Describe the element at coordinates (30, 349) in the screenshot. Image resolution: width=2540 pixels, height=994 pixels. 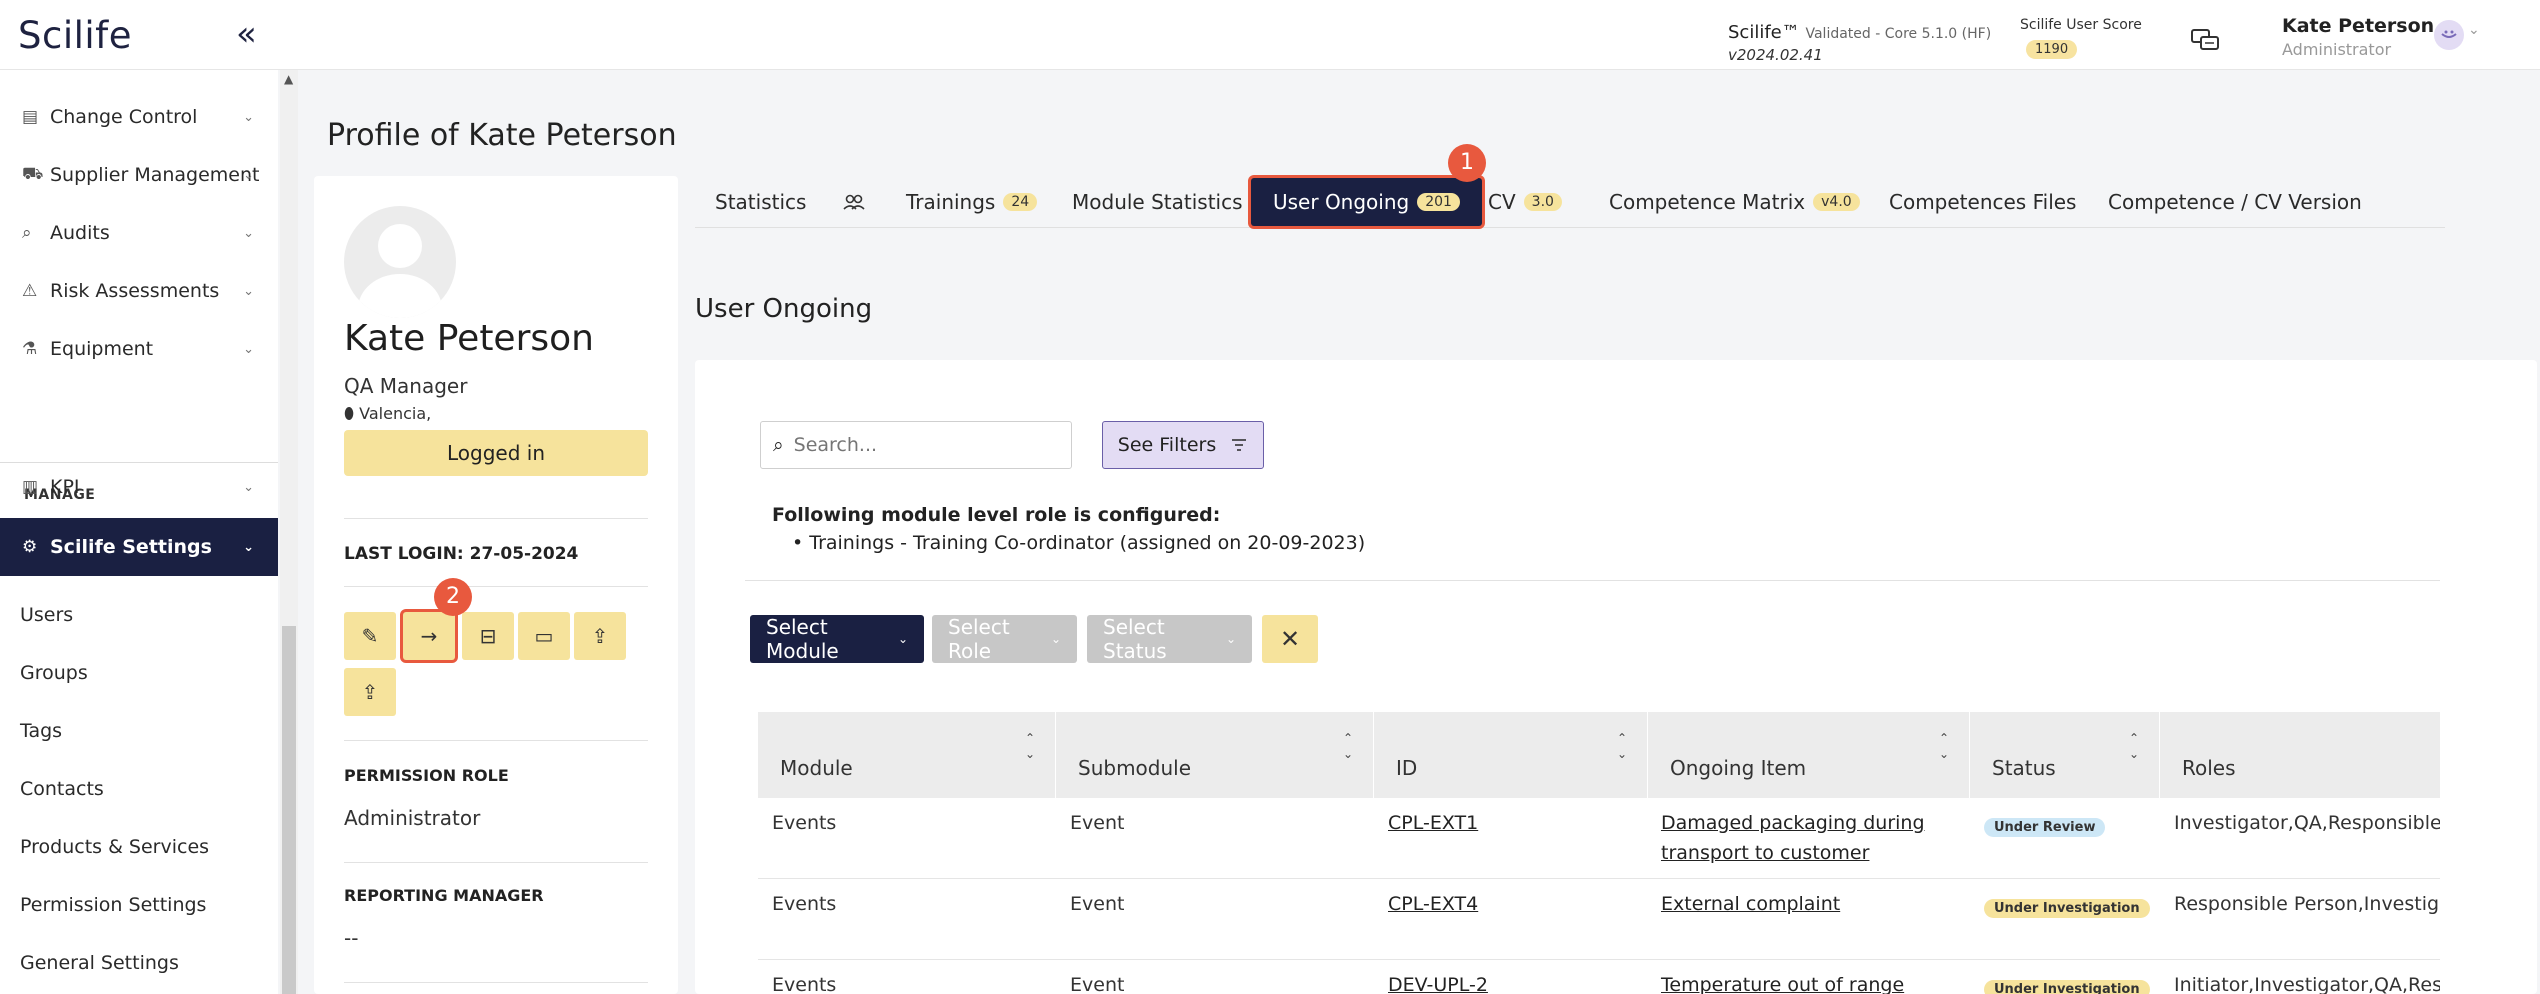
I see `flask-icon: ⚗` at that location.